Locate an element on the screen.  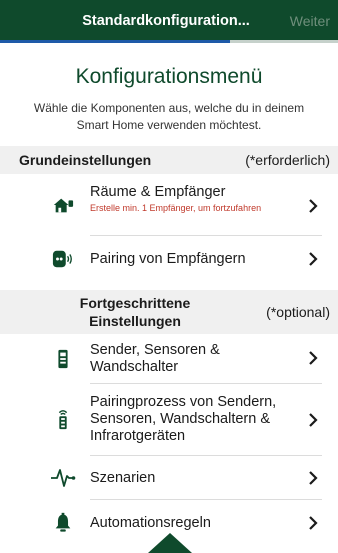
pulse-icon is located at coordinates (63, 478).